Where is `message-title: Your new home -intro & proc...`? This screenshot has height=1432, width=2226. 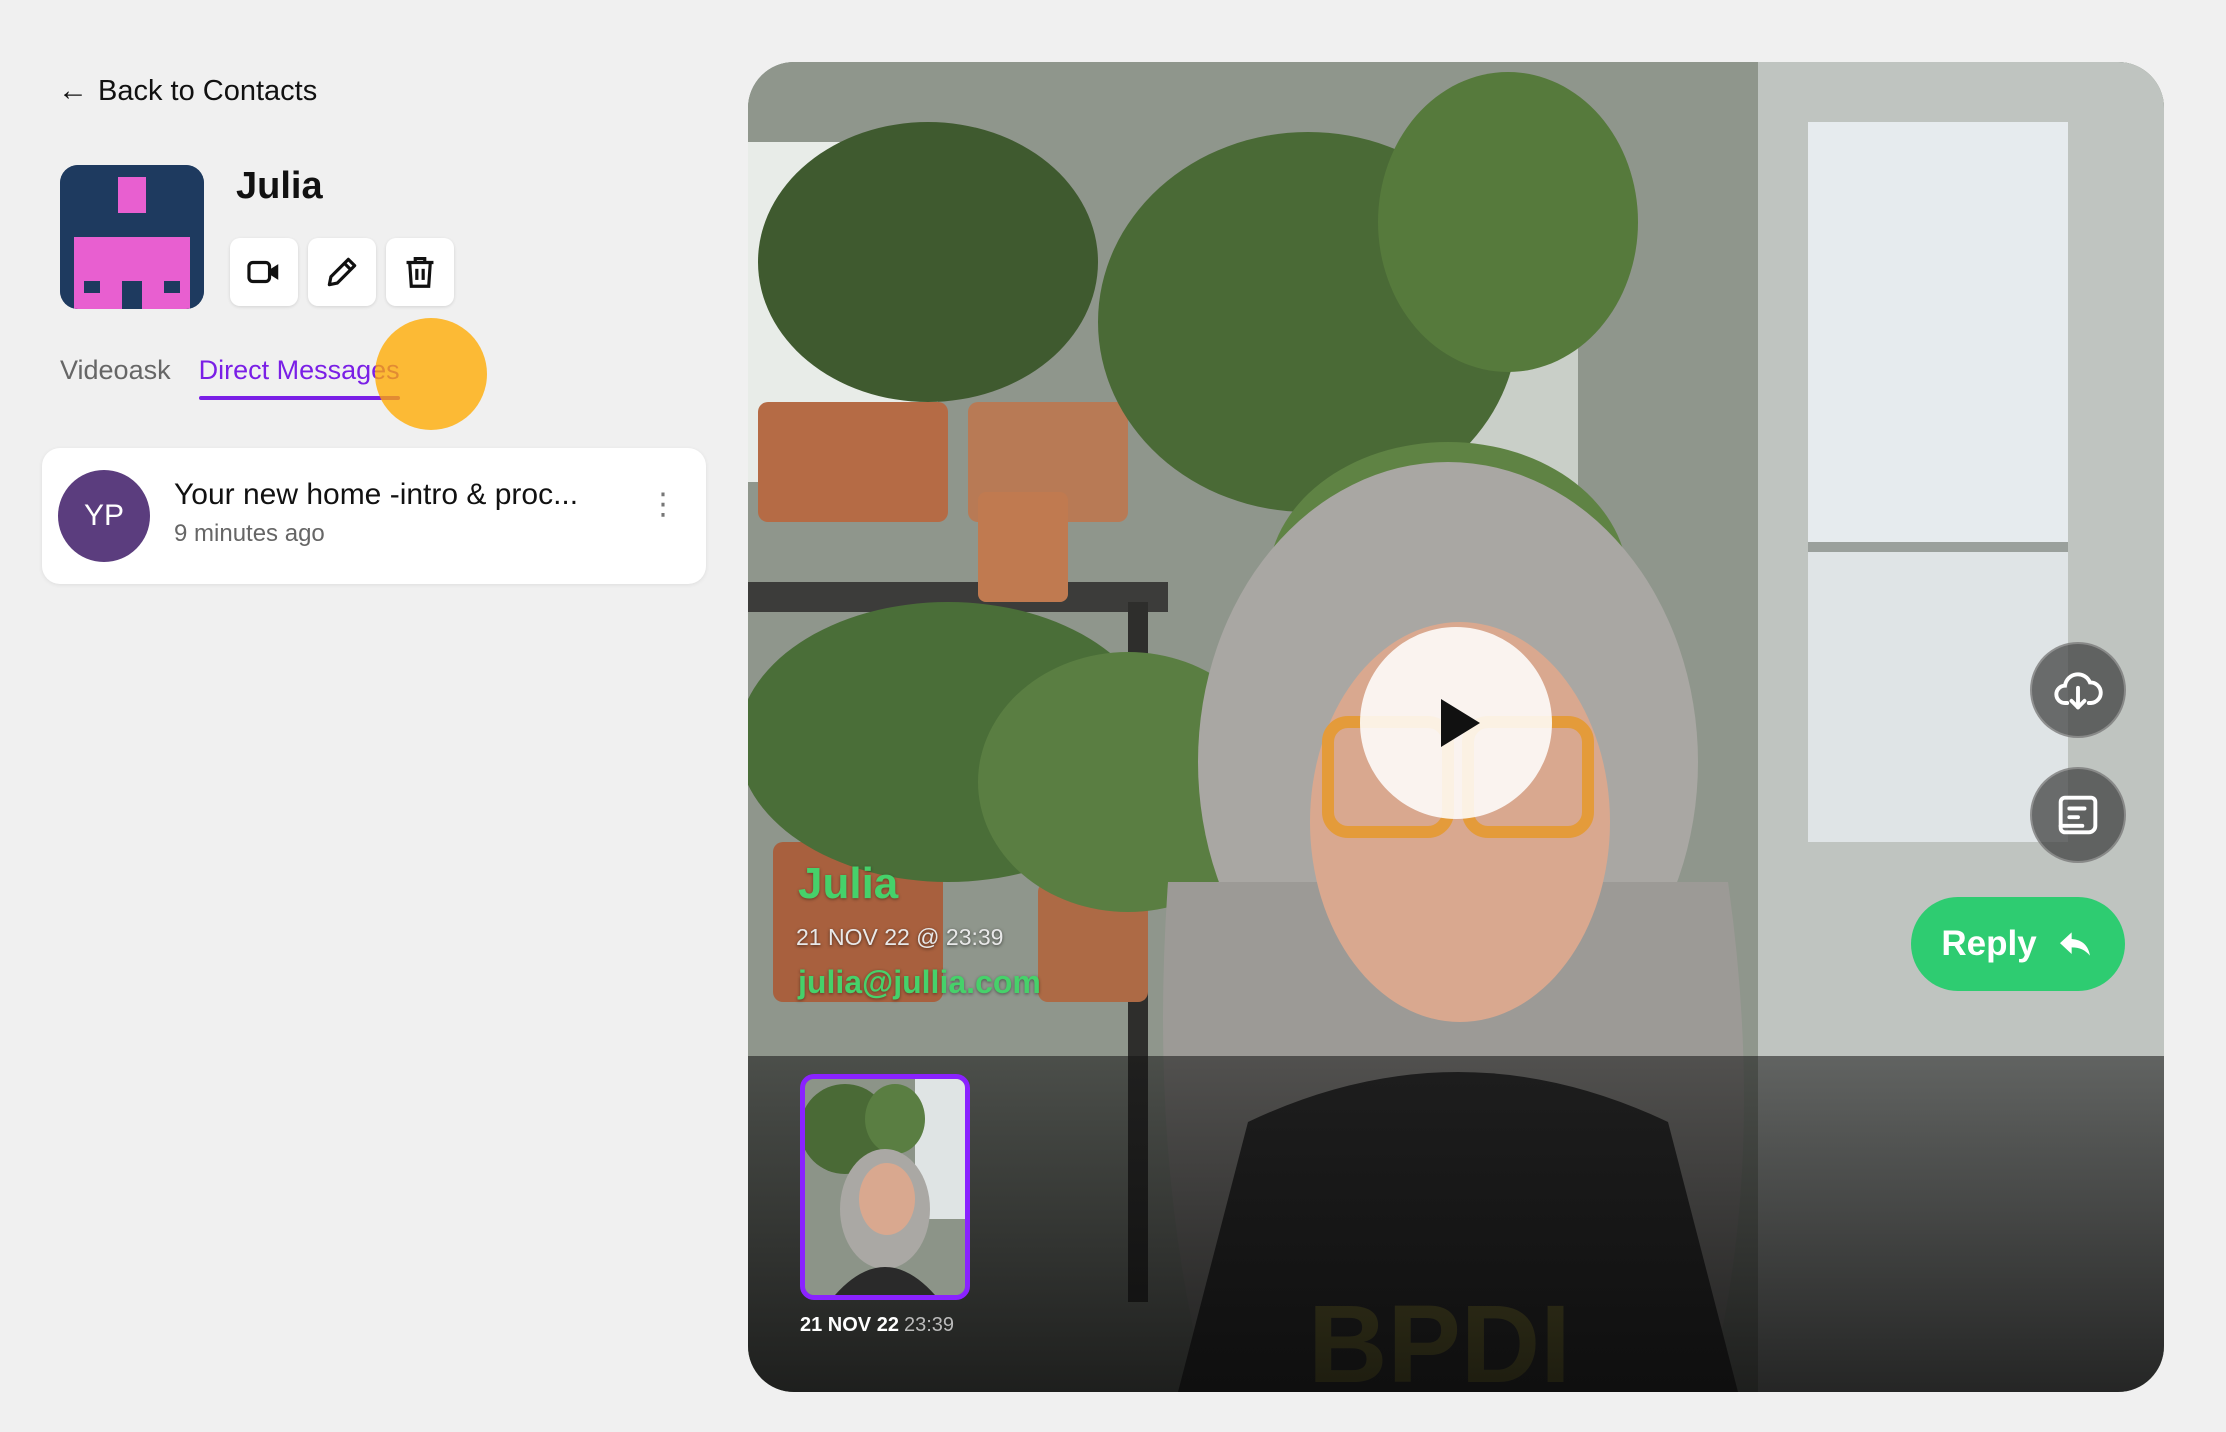
message-title: Your new home -intro & proc... is located at coordinates (376, 494).